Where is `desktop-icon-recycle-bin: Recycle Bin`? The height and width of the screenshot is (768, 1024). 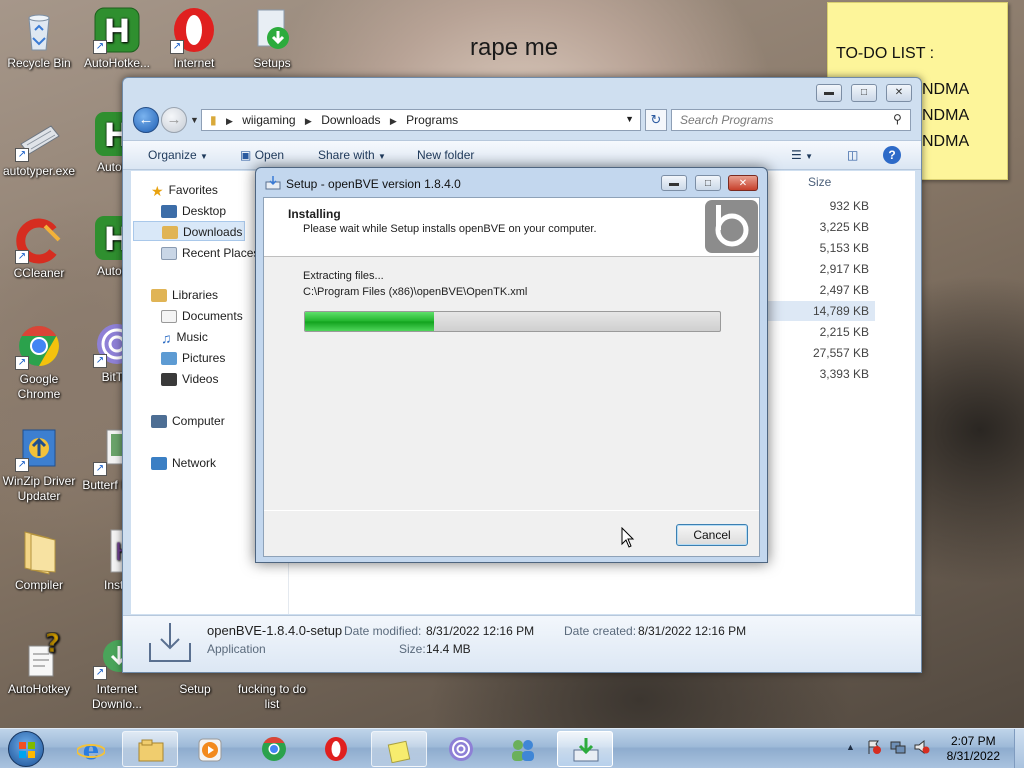 desktop-icon-recycle-bin: Recycle Bin is located at coordinates (39, 38).